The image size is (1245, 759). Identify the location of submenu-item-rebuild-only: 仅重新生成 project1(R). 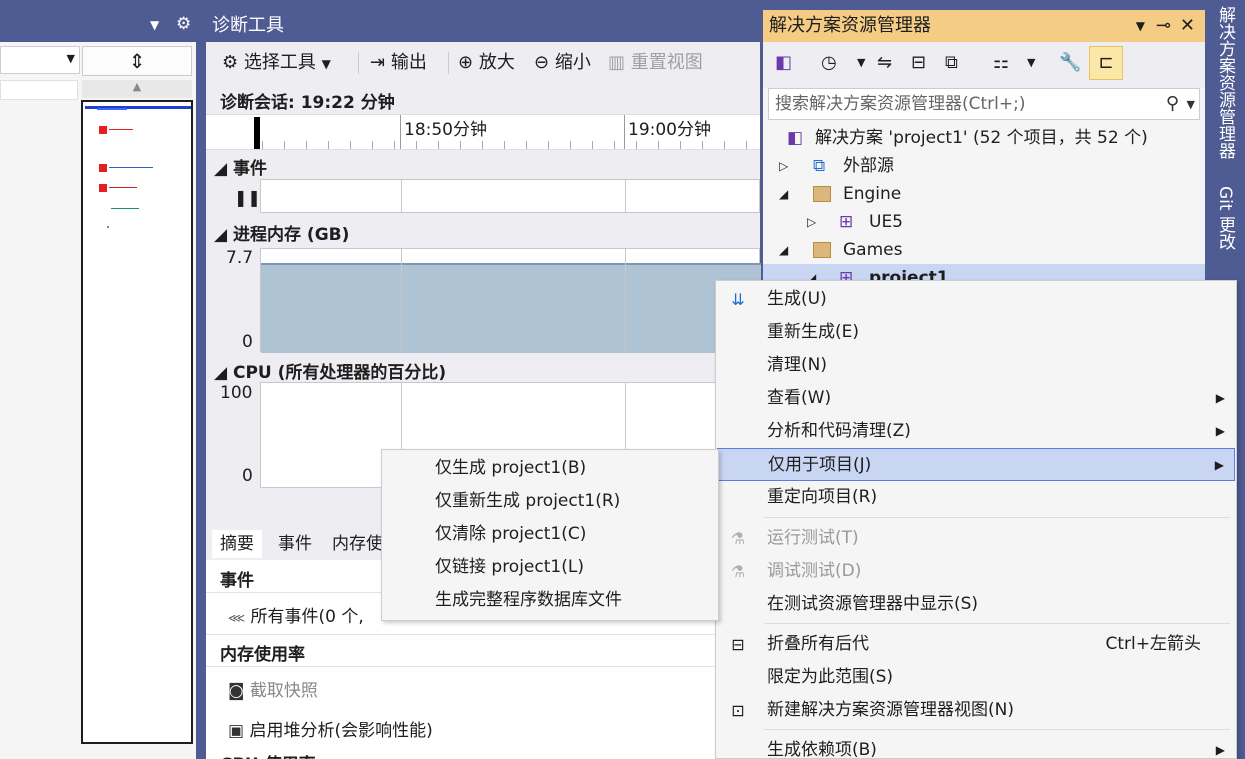
(550, 501).